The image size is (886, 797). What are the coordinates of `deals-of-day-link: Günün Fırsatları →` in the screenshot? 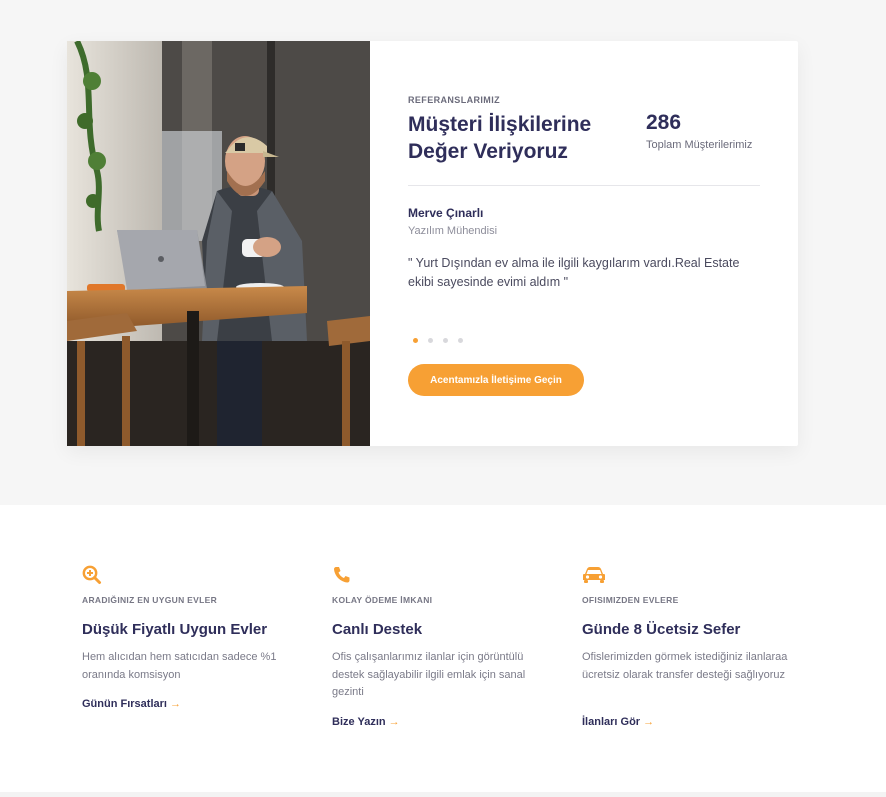 It's located at (131, 704).